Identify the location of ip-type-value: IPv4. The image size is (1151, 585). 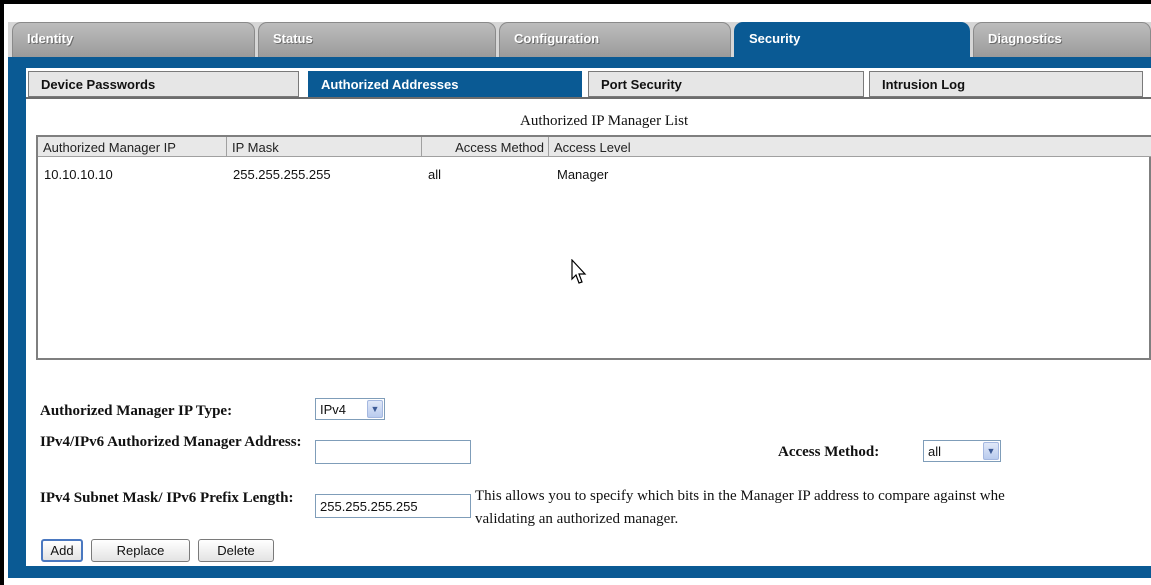
(333, 409).